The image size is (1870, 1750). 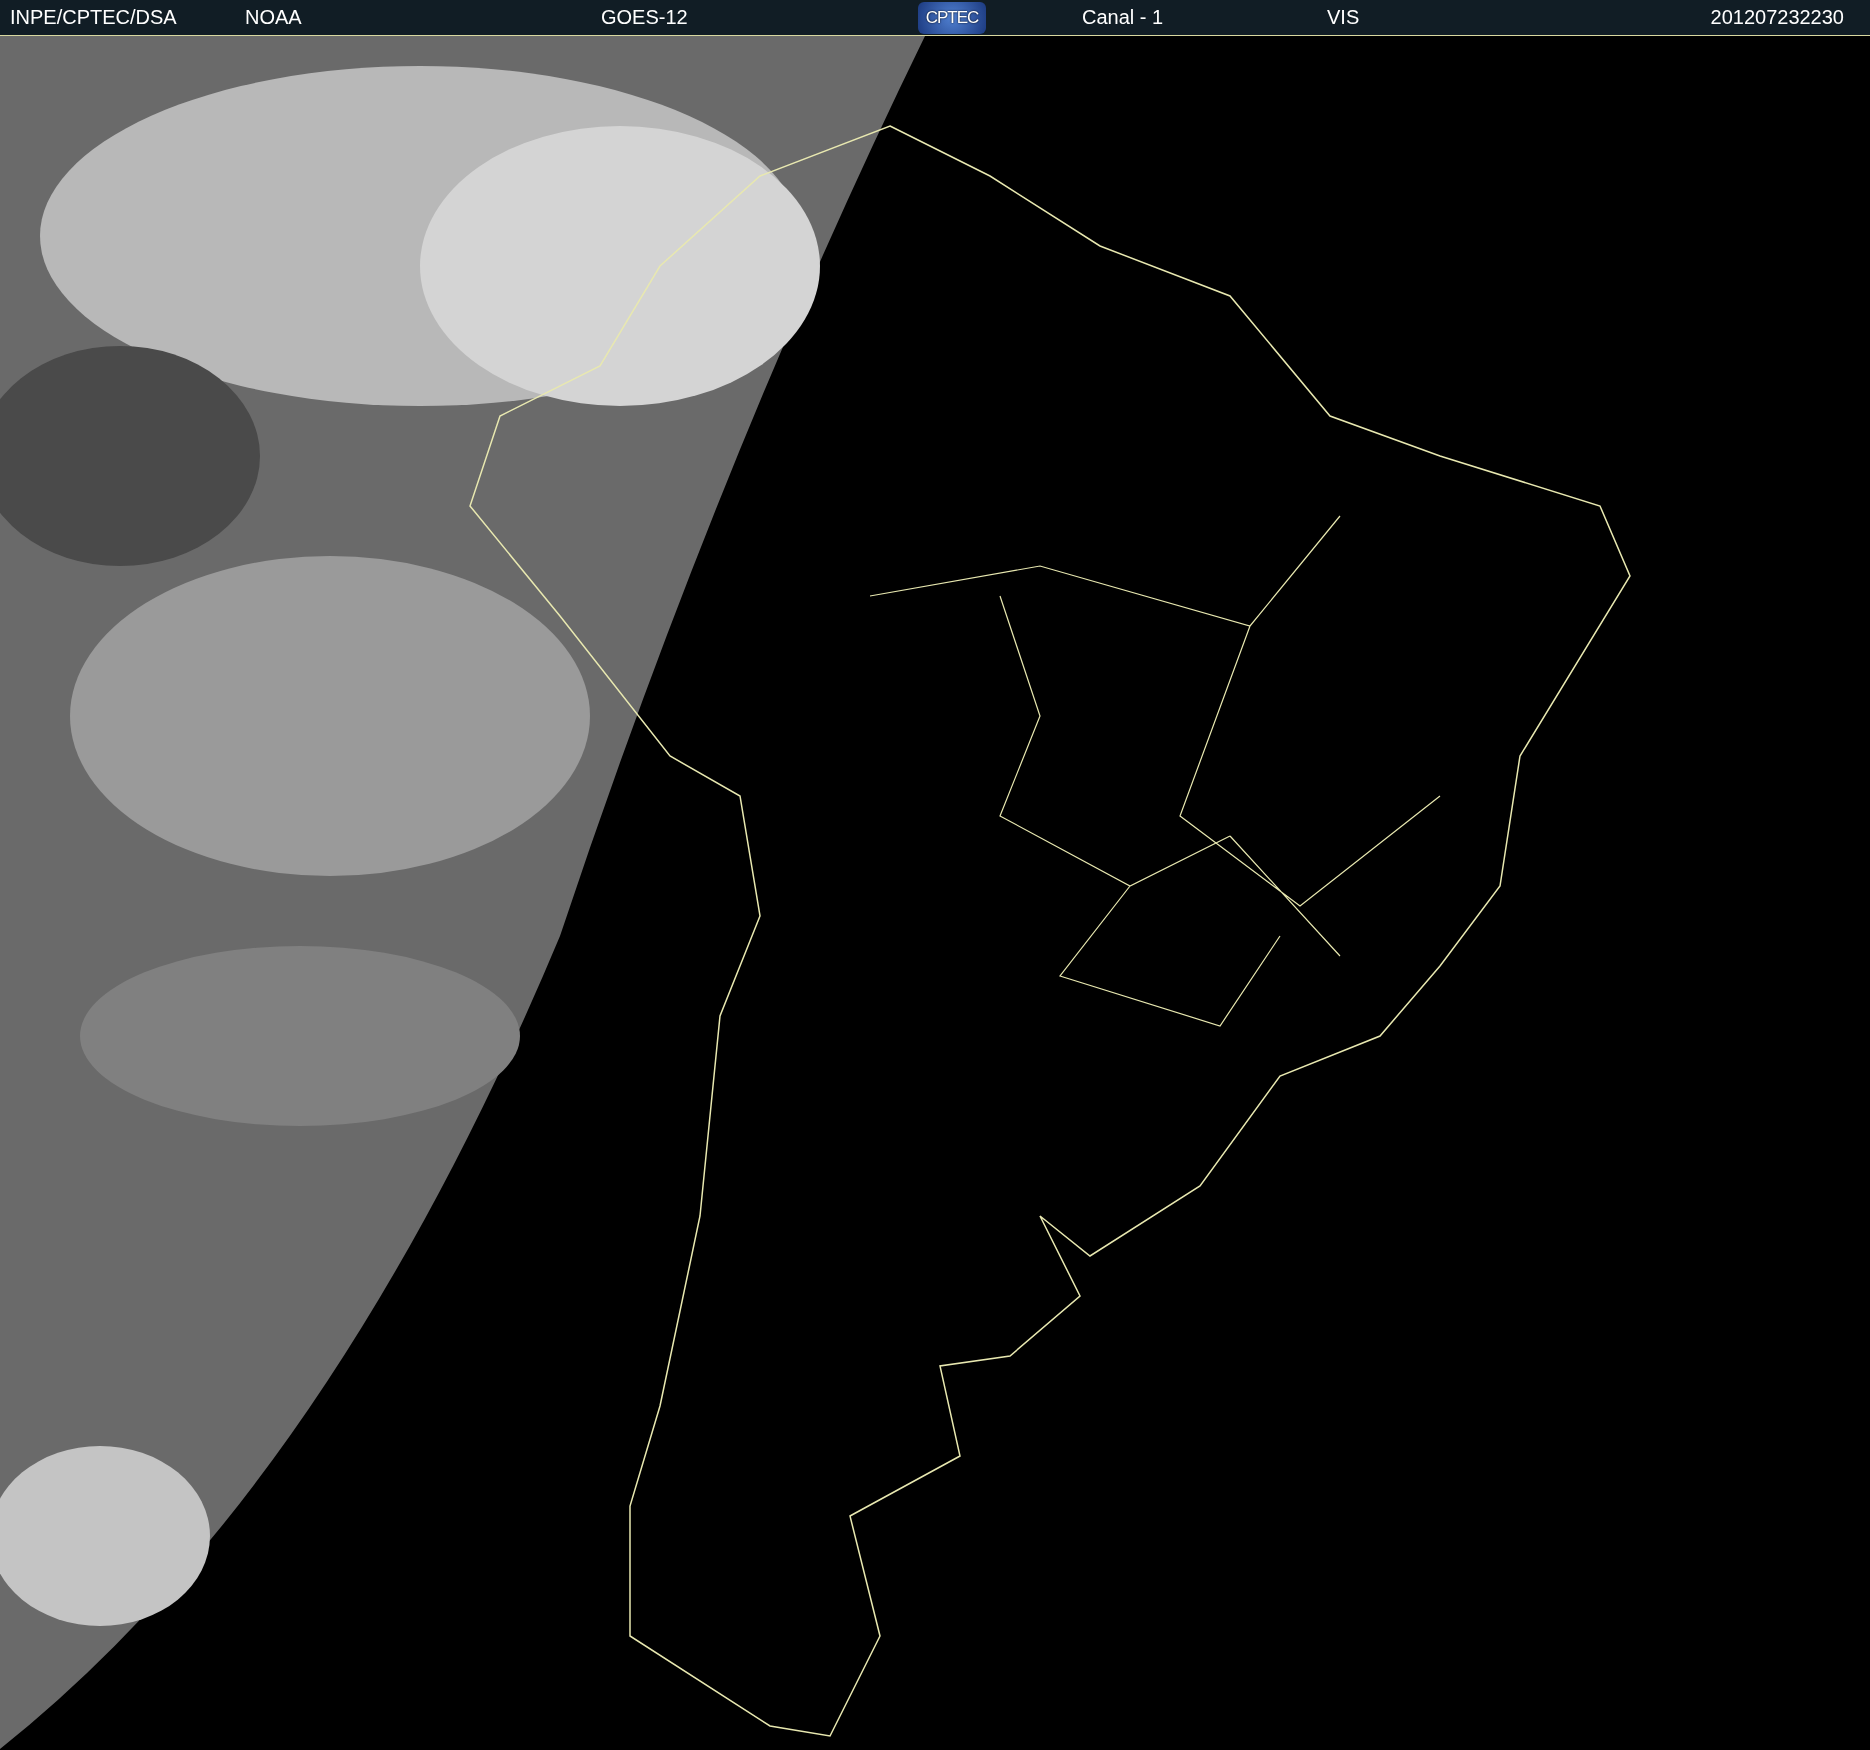 I want to click on band-label: VIS, so click(x=1344, y=17).